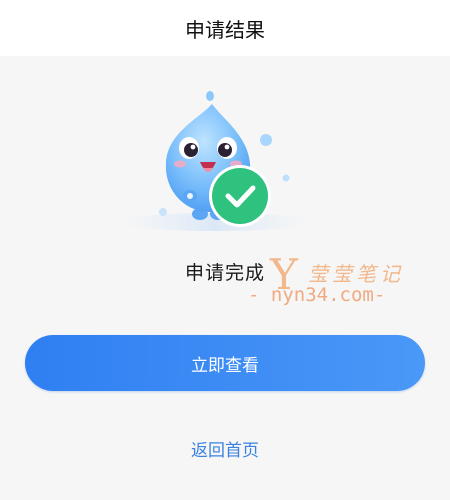 This screenshot has height=500, width=450. I want to click on result-status-text: 申请完成, so click(224, 273).